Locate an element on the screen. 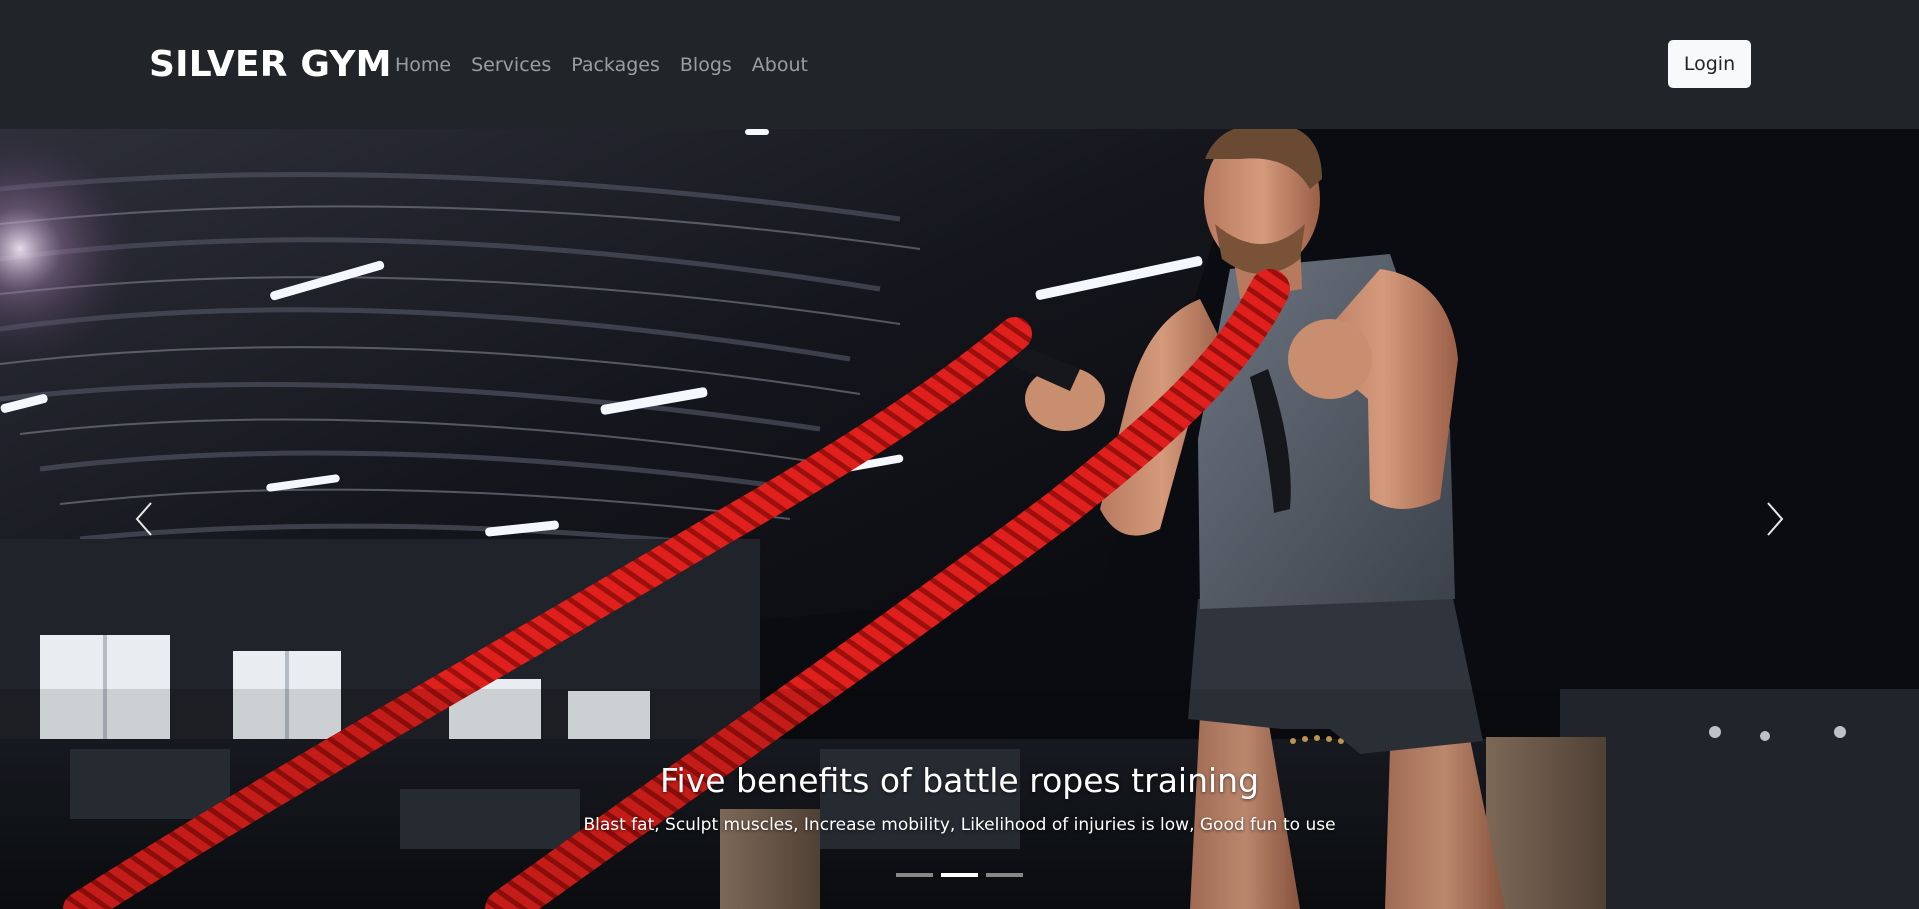 This screenshot has height=909, width=1919. nav-link-services: Services is located at coordinates (511, 65).